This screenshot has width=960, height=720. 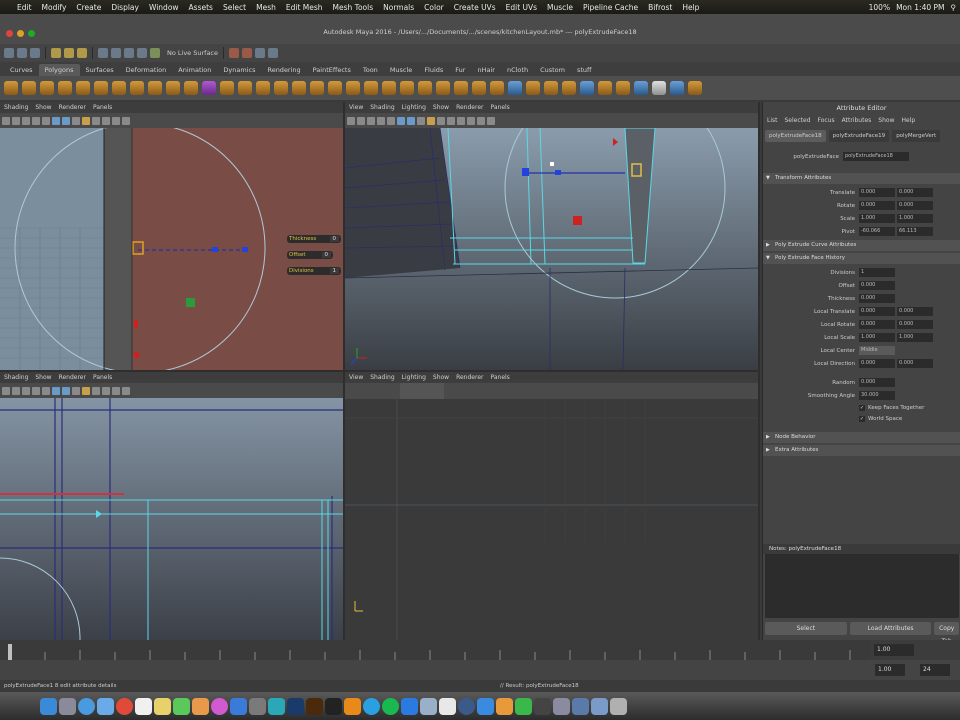 I want to click on isolate-icon, so click(x=116, y=390).